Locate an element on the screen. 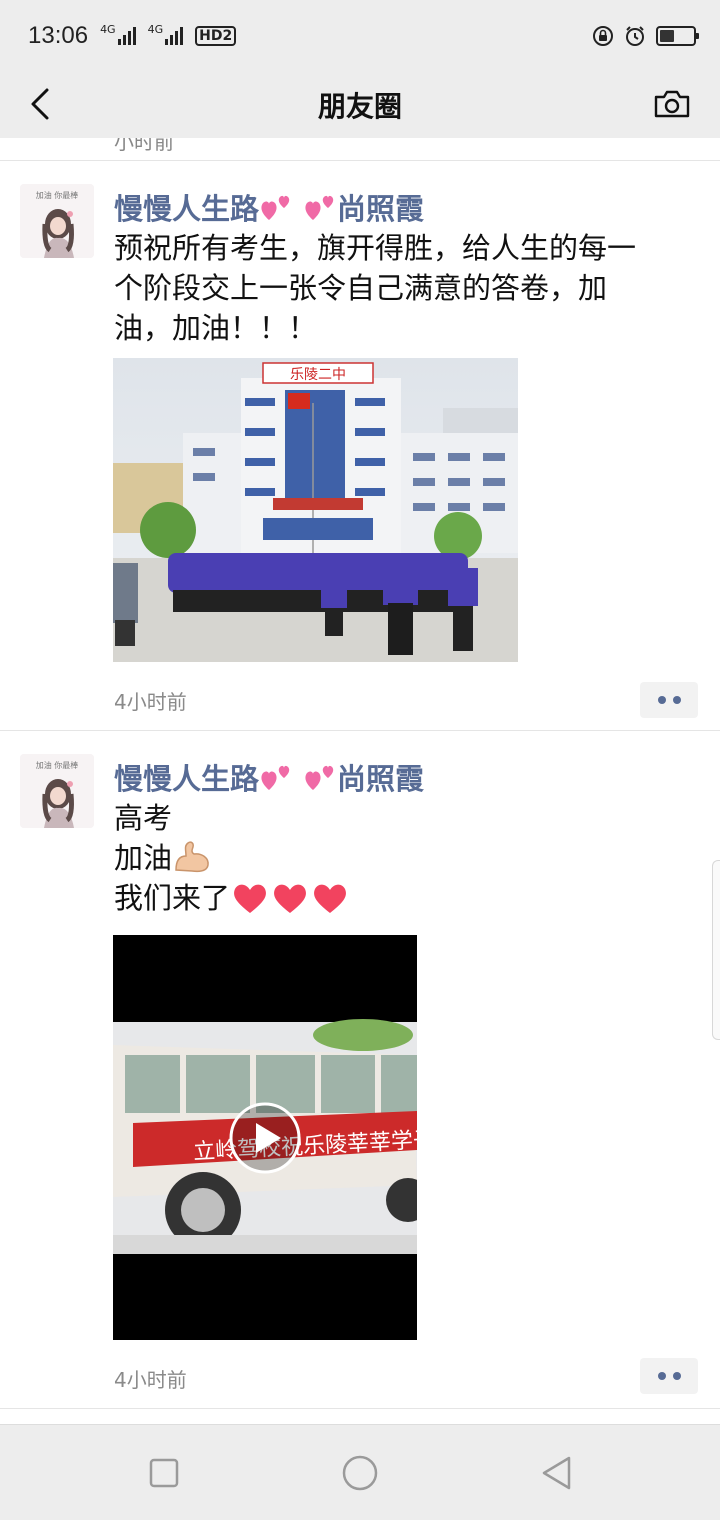 This screenshot has width=720, height=1520. battery-fill is located at coordinates (667, 36).